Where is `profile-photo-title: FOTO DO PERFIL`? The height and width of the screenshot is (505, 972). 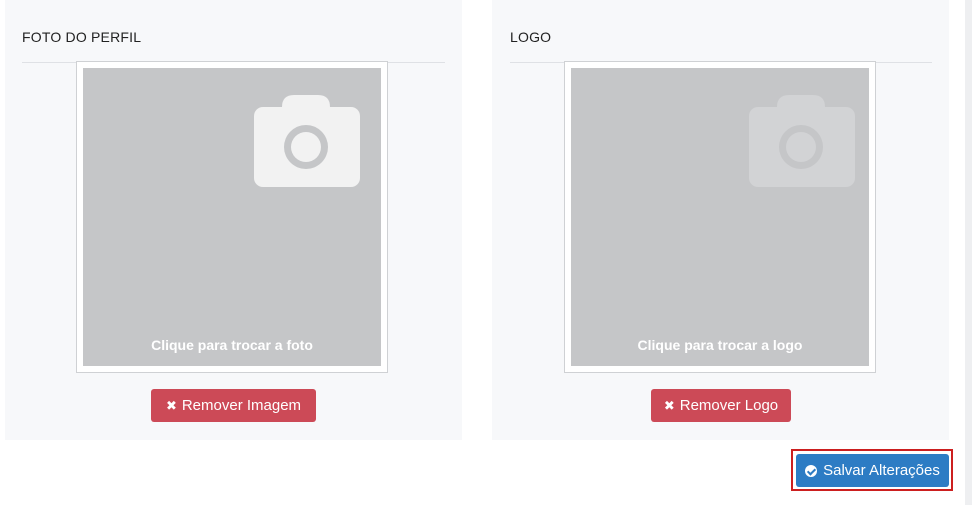 profile-photo-title: FOTO DO PERFIL is located at coordinates (82, 37).